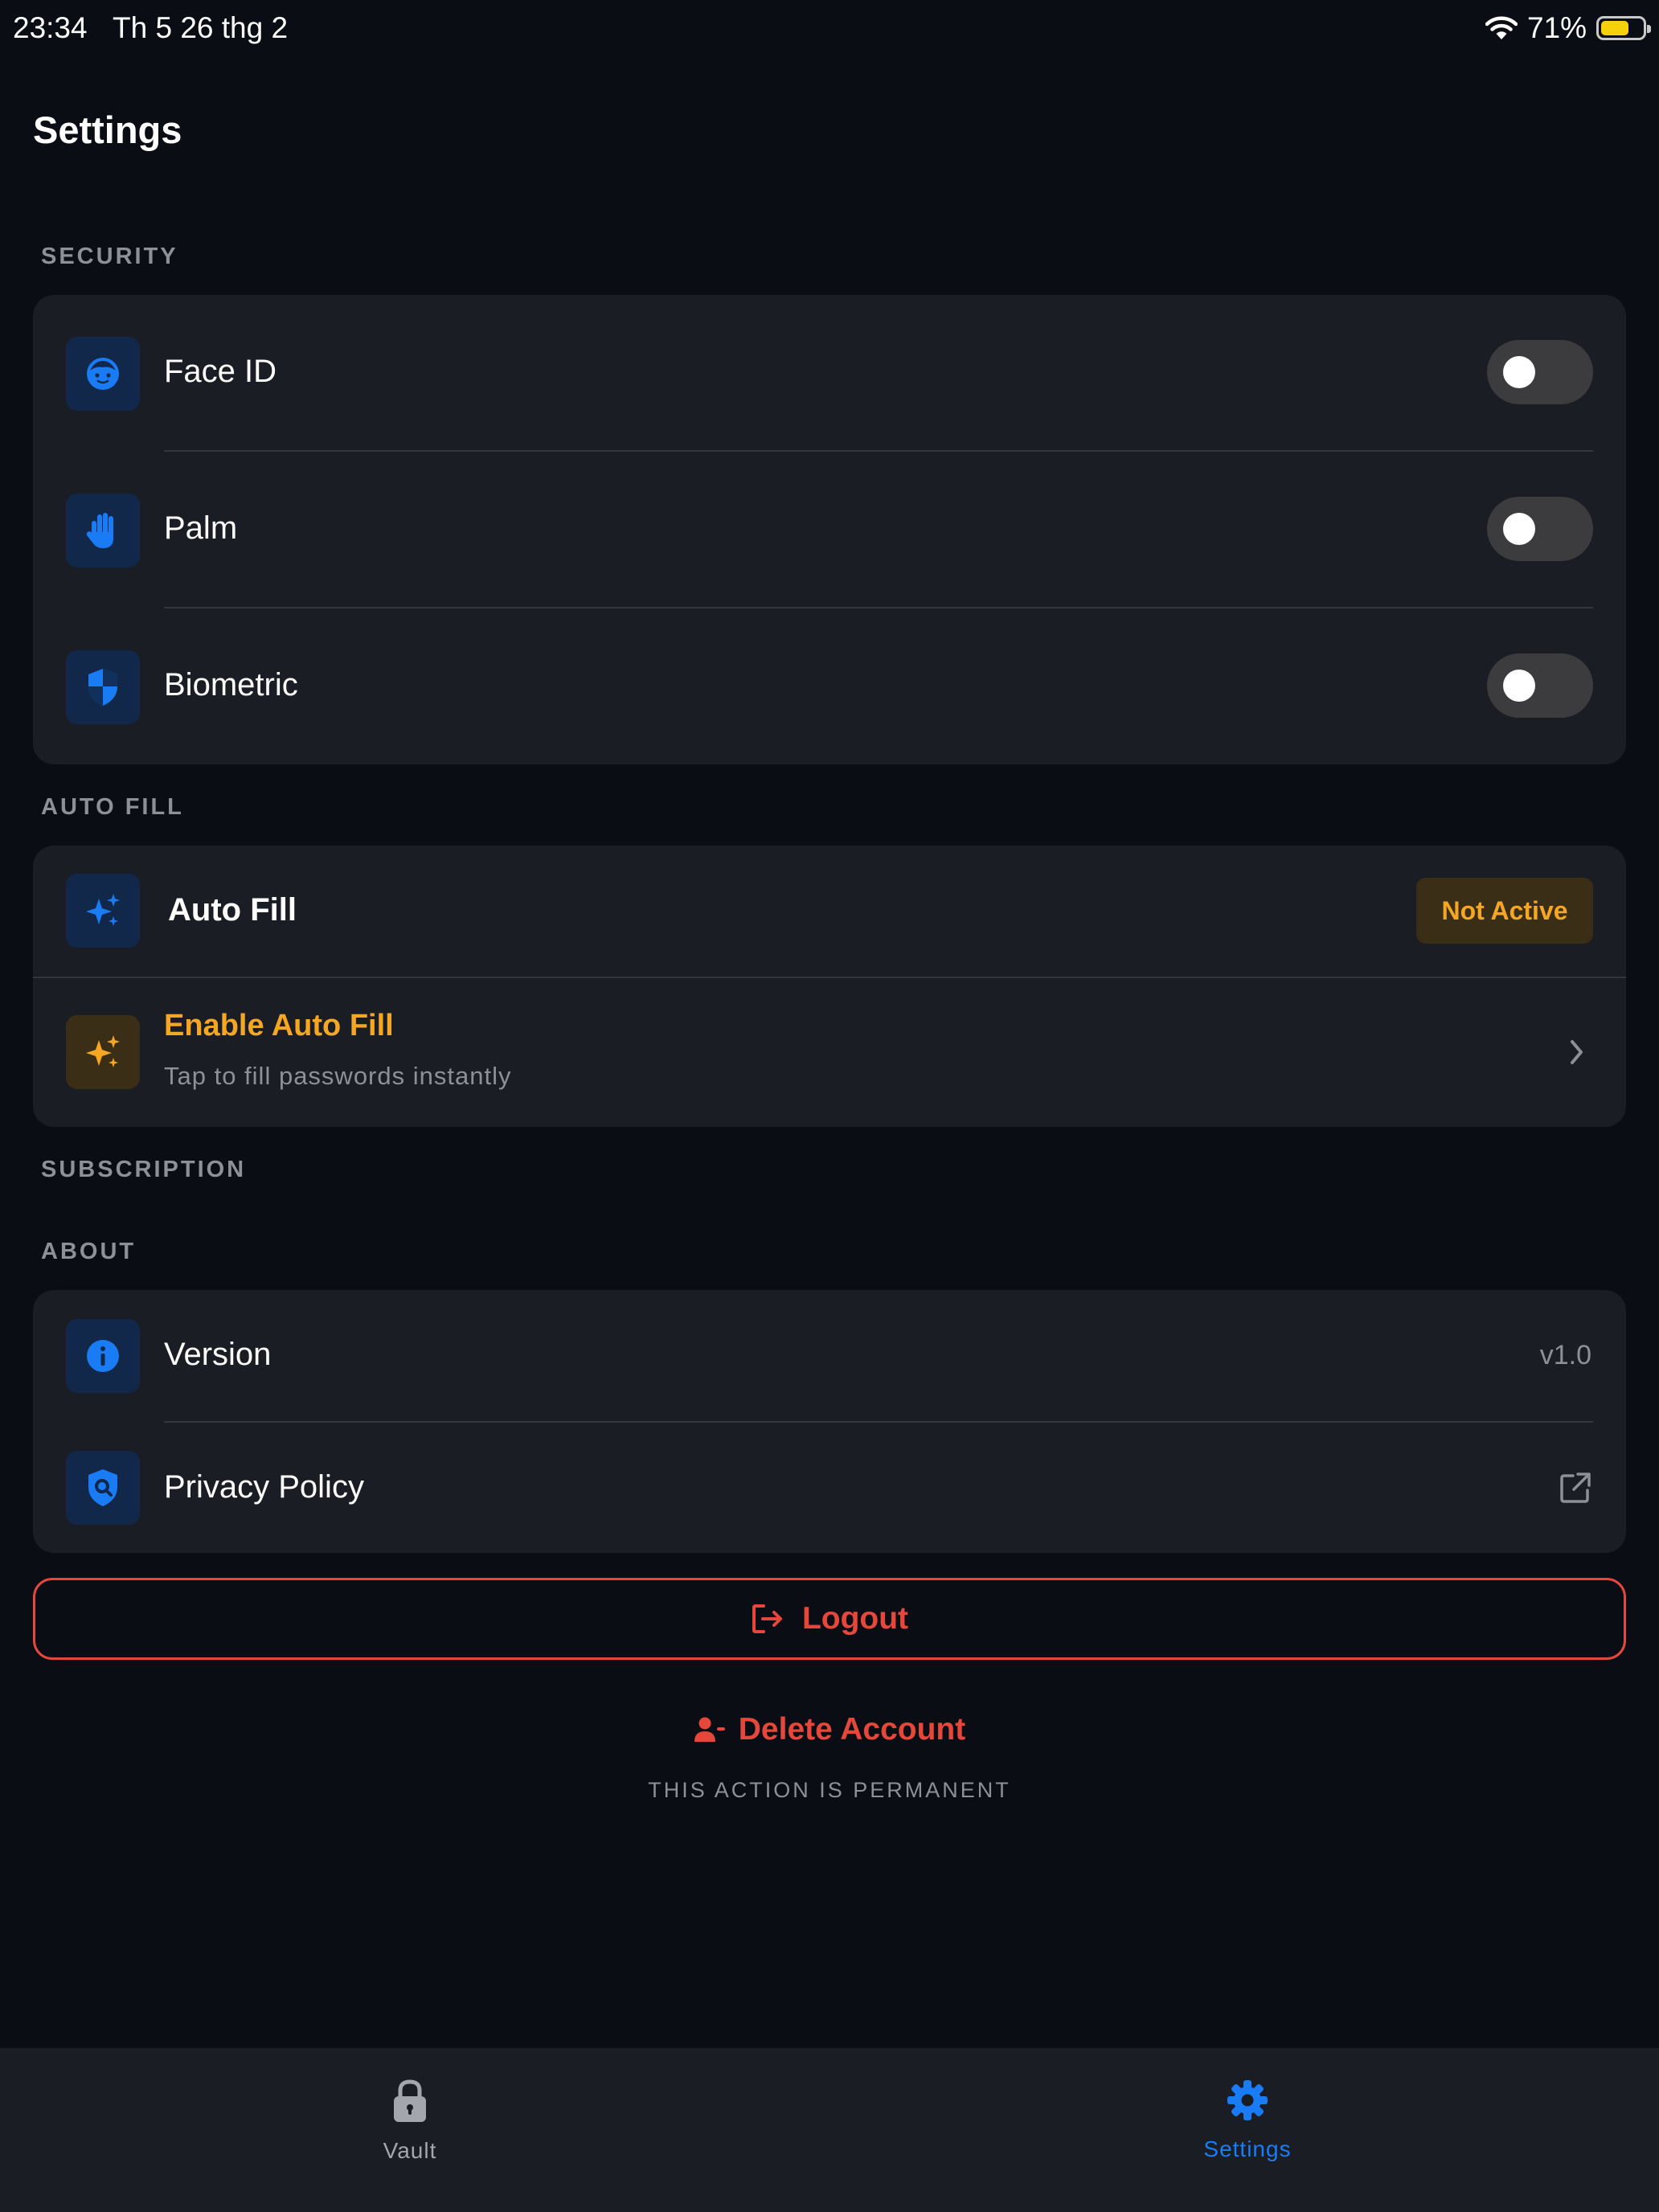  I want to click on battery-icon, so click(1623, 28).